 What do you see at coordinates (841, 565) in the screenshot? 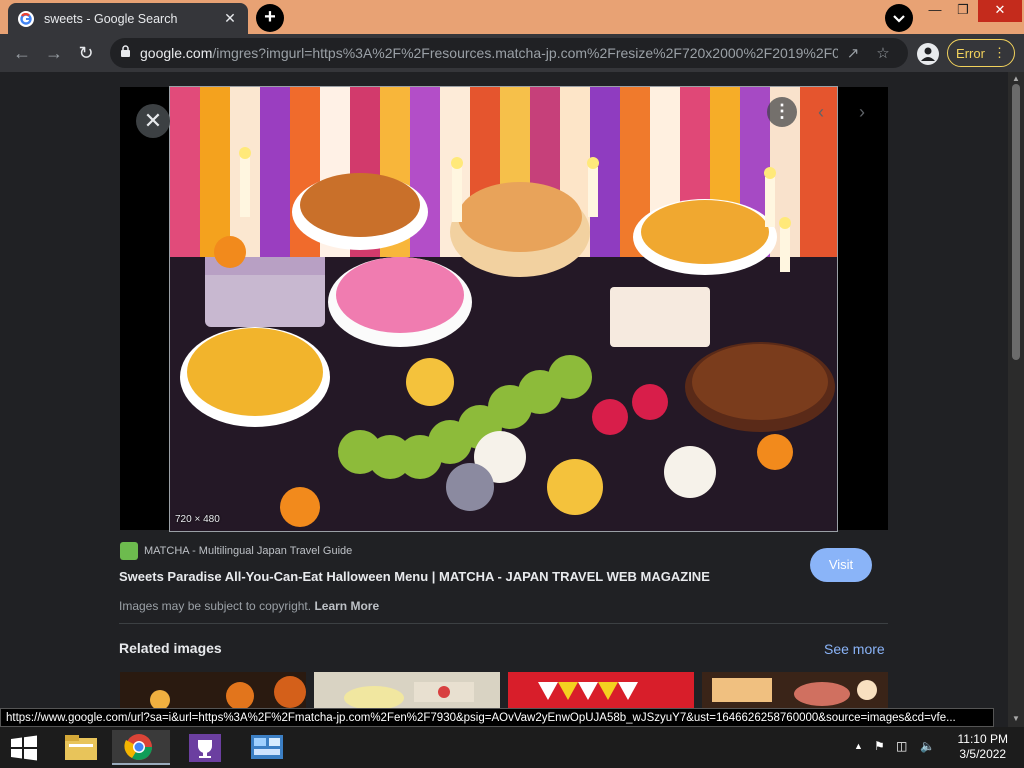
I see `visit-button: Visit` at bounding box center [841, 565].